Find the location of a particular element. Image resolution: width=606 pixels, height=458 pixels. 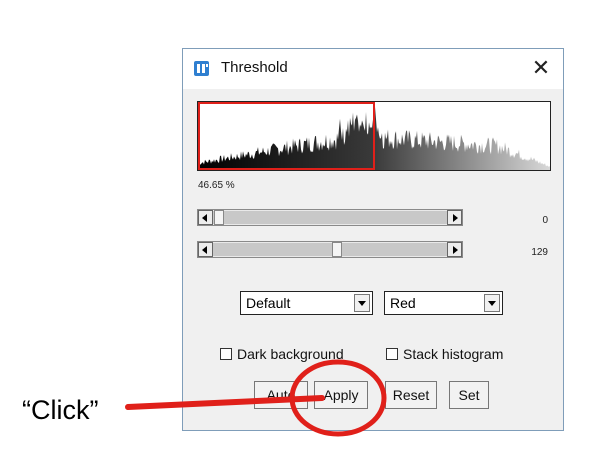

window-title: Threshold is located at coordinates (254, 67).